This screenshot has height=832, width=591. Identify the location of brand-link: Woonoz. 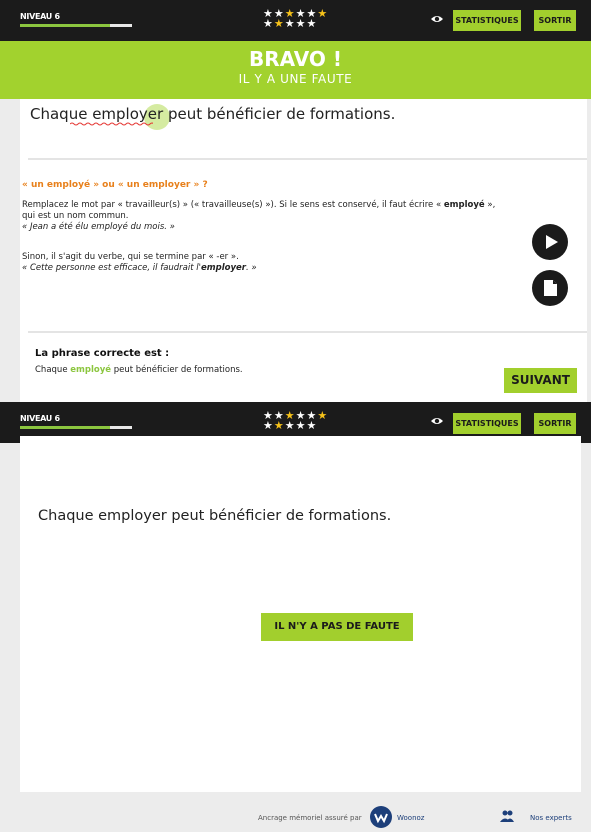
(410, 818).